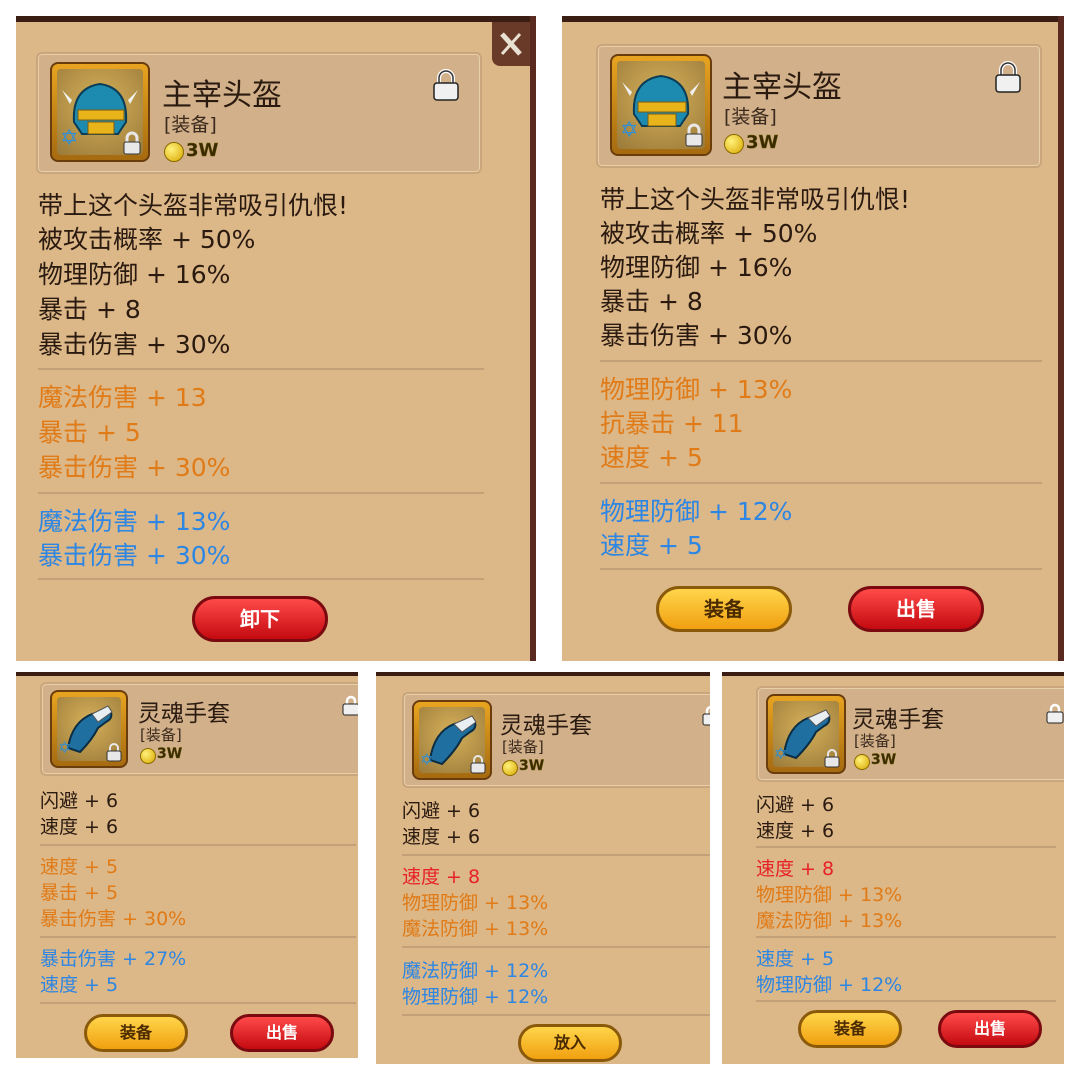 This screenshot has width=1080, height=1080. Describe the element at coordinates (570, 1043) in the screenshot. I see `put-in-button: 放入` at that location.